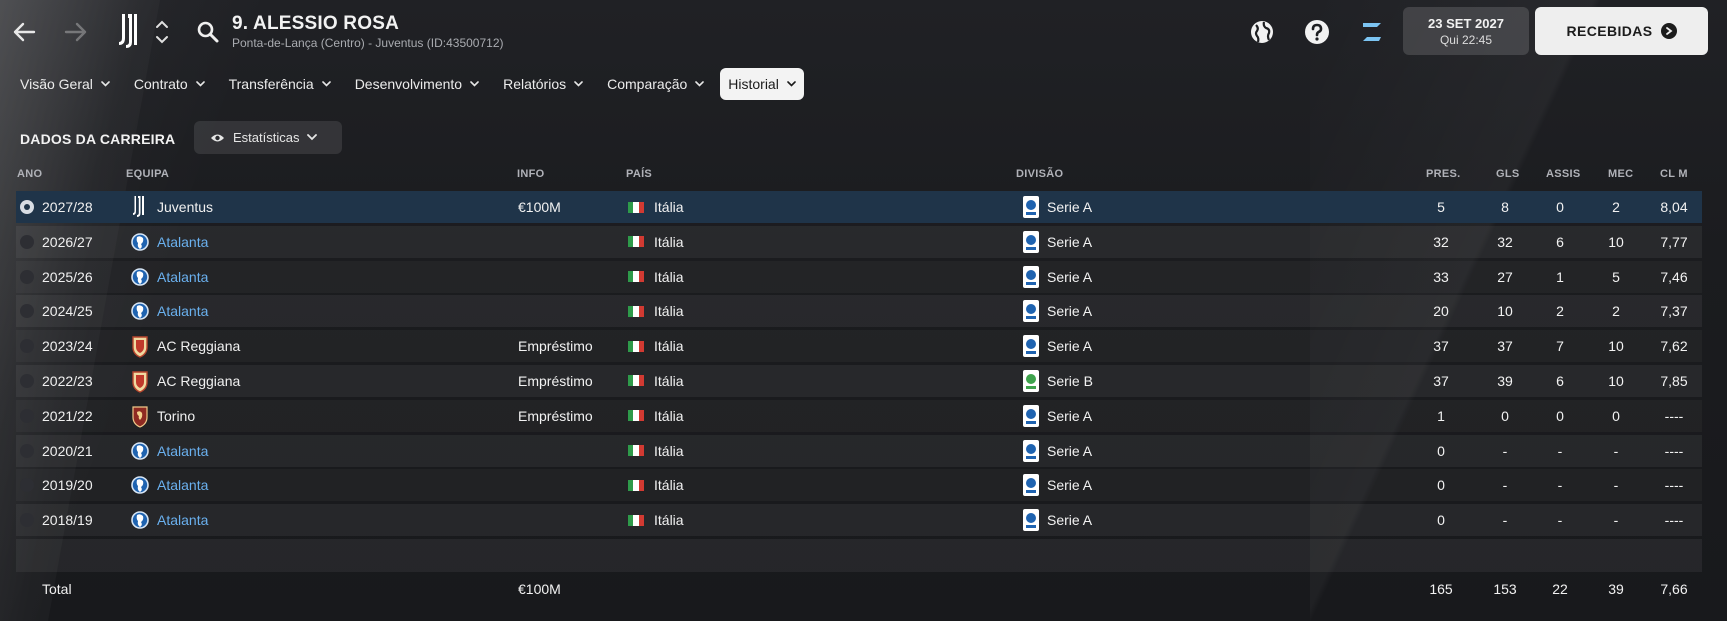 Image resolution: width=1727 pixels, height=621 pixels. Describe the element at coordinates (859, 485) in the screenshot. I see `table-row: 2019/20 Atalanta Itália Serie A 0- - - ----` at that location.